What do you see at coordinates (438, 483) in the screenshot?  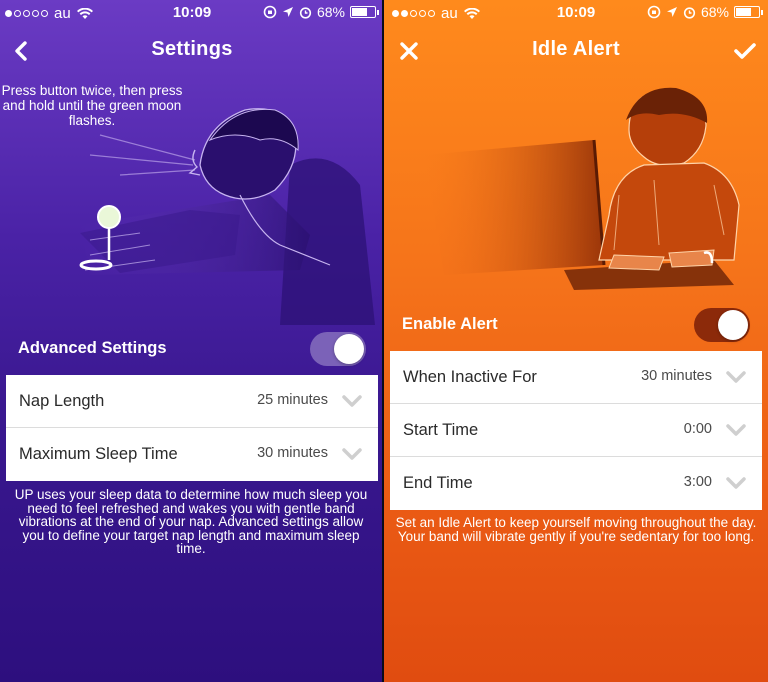 I see `row-label: End Time` at bounding box center [438, 483].